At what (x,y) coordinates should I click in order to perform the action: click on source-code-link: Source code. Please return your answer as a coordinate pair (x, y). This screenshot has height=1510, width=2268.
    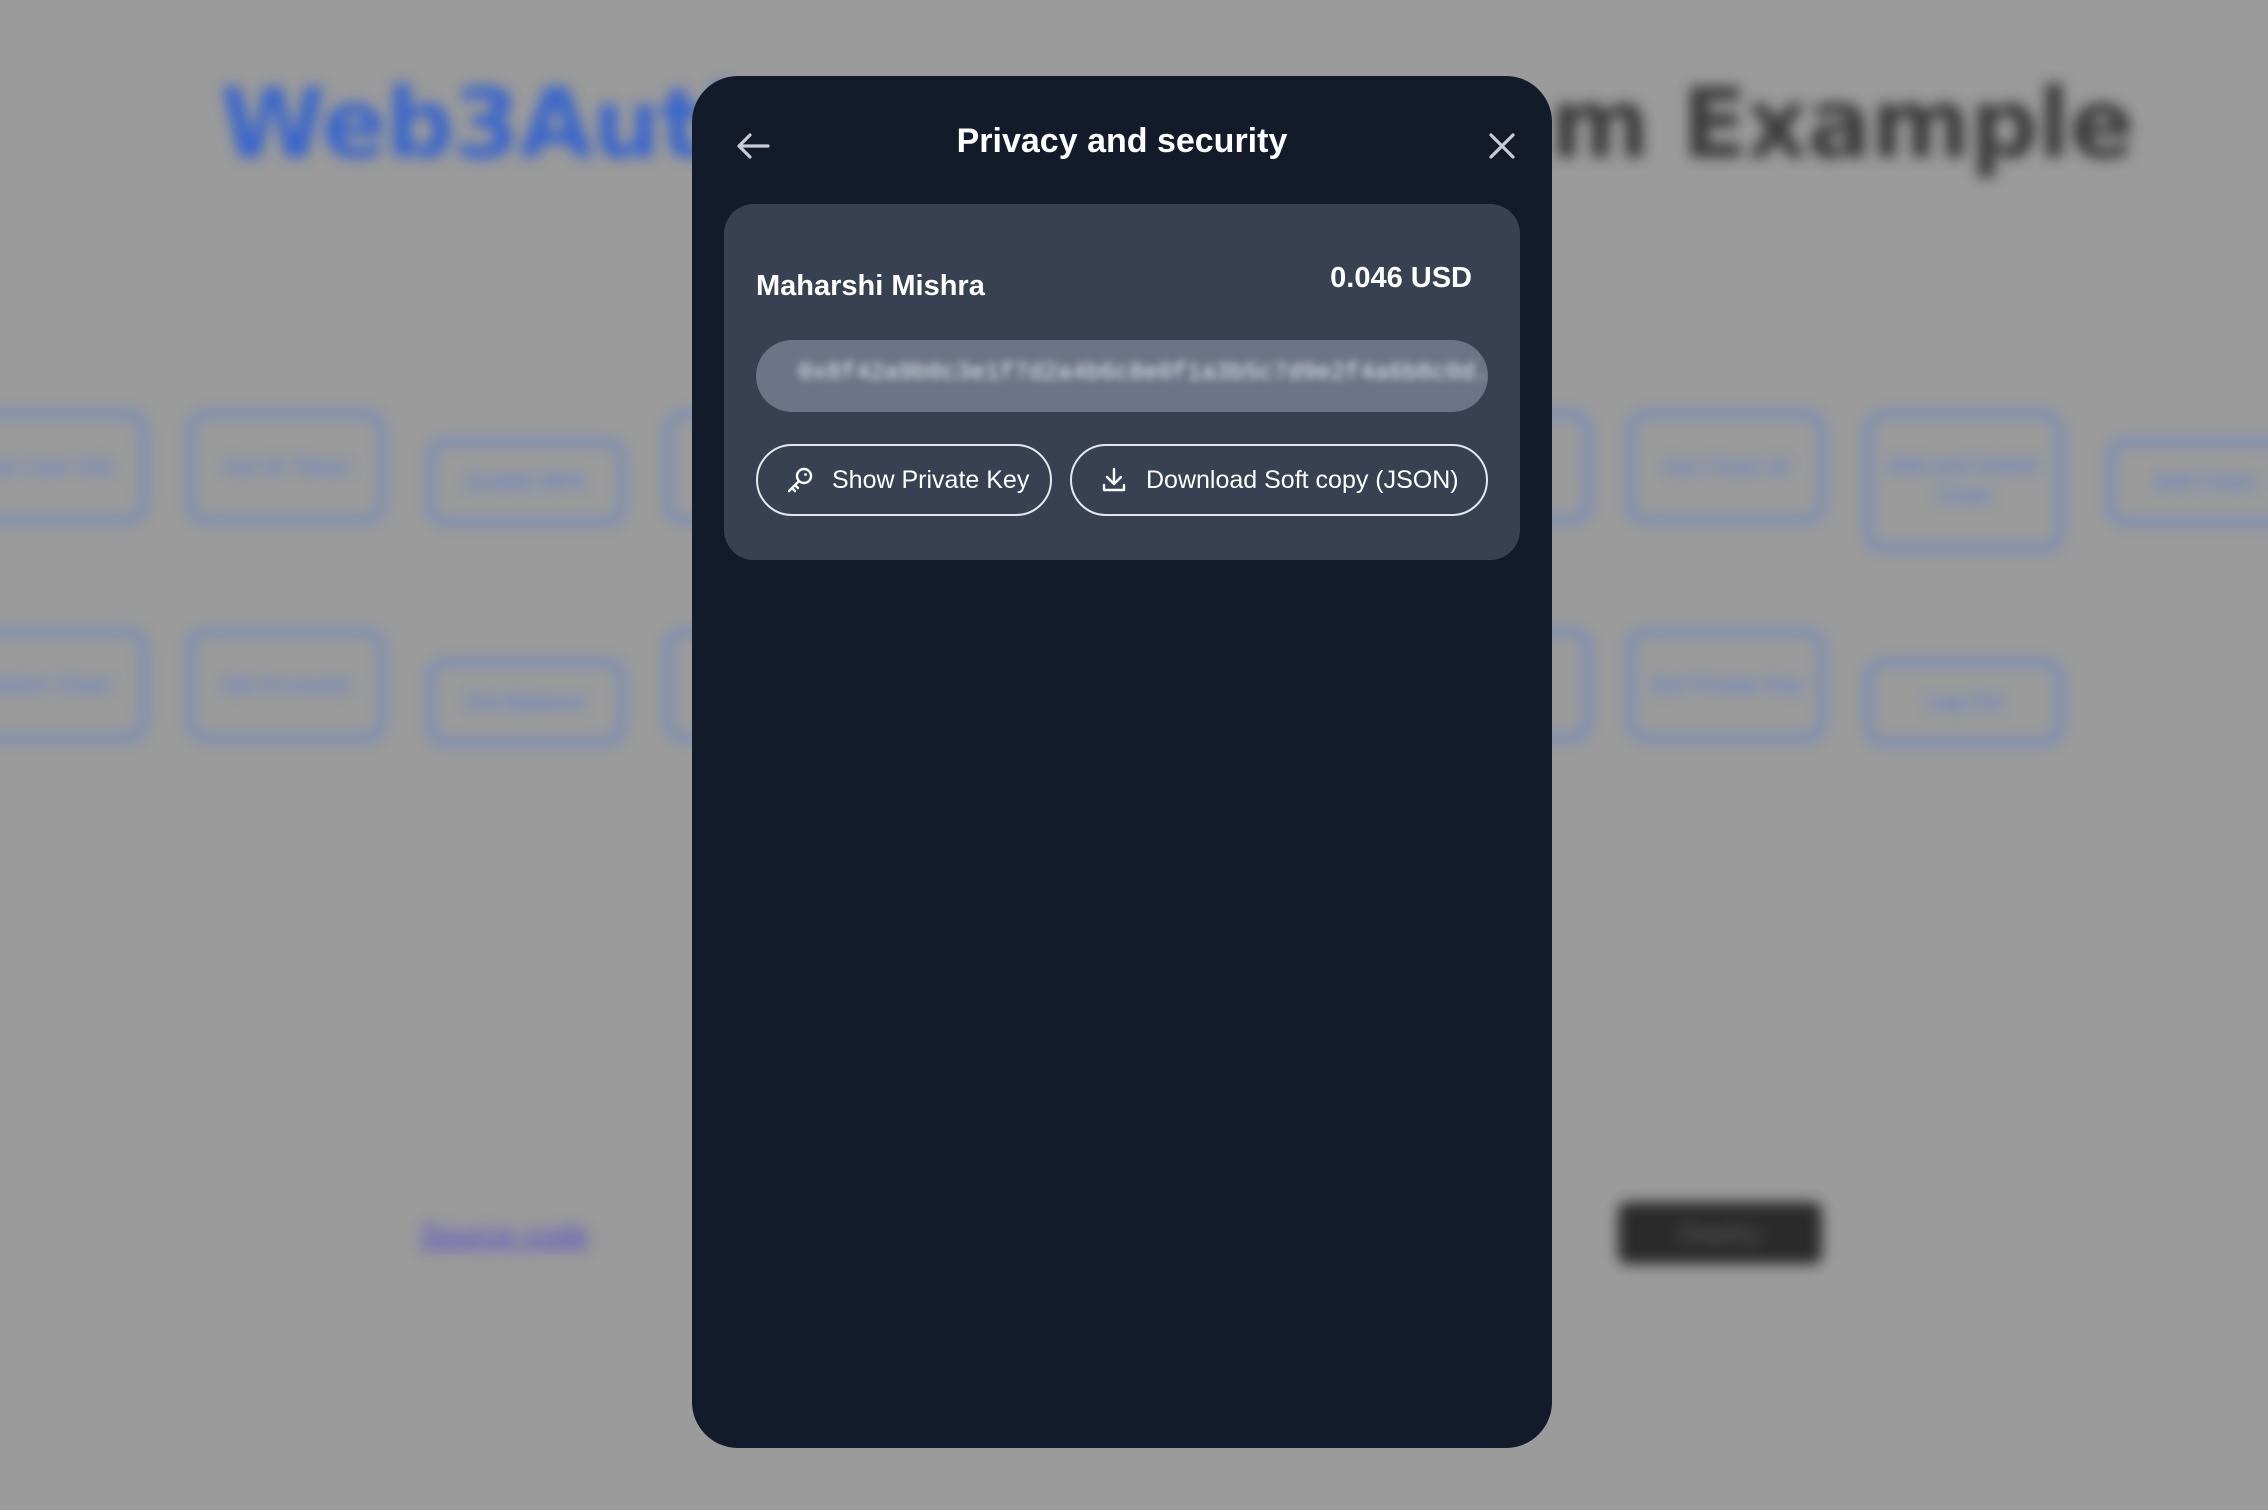
    Looking at the image, I should click on (504, 1234).